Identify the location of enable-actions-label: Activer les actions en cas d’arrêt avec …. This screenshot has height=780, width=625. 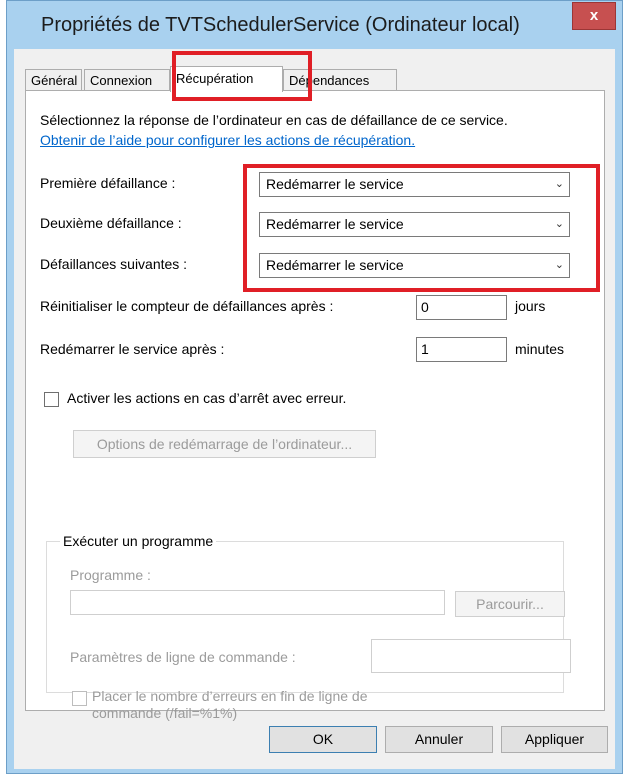
(207, 398).